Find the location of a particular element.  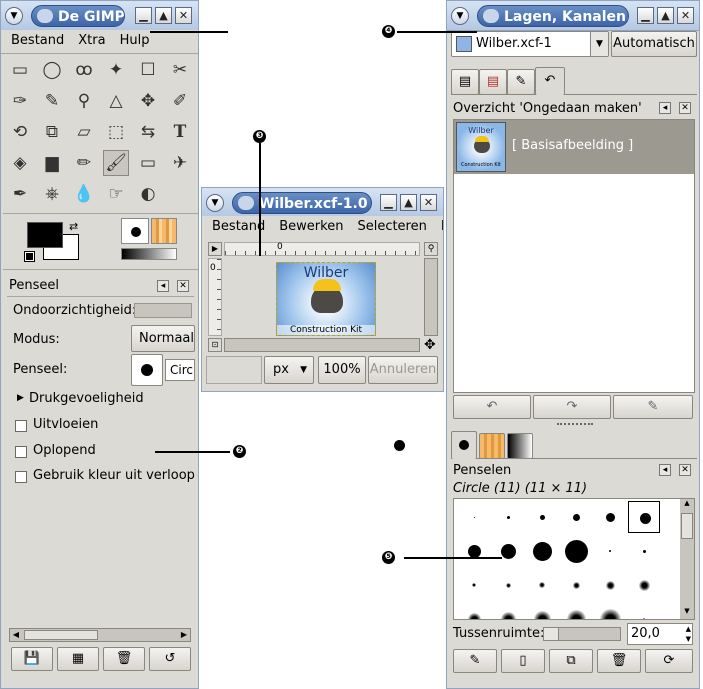

move-icon: ✥ is located at coordinates (148, 101).